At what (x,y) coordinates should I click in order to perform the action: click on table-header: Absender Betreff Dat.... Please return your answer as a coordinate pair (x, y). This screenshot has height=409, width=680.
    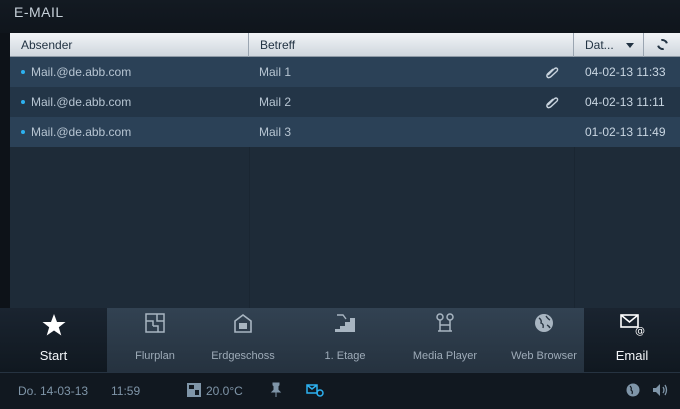
    Looking at the image, I should click on (345, 45).